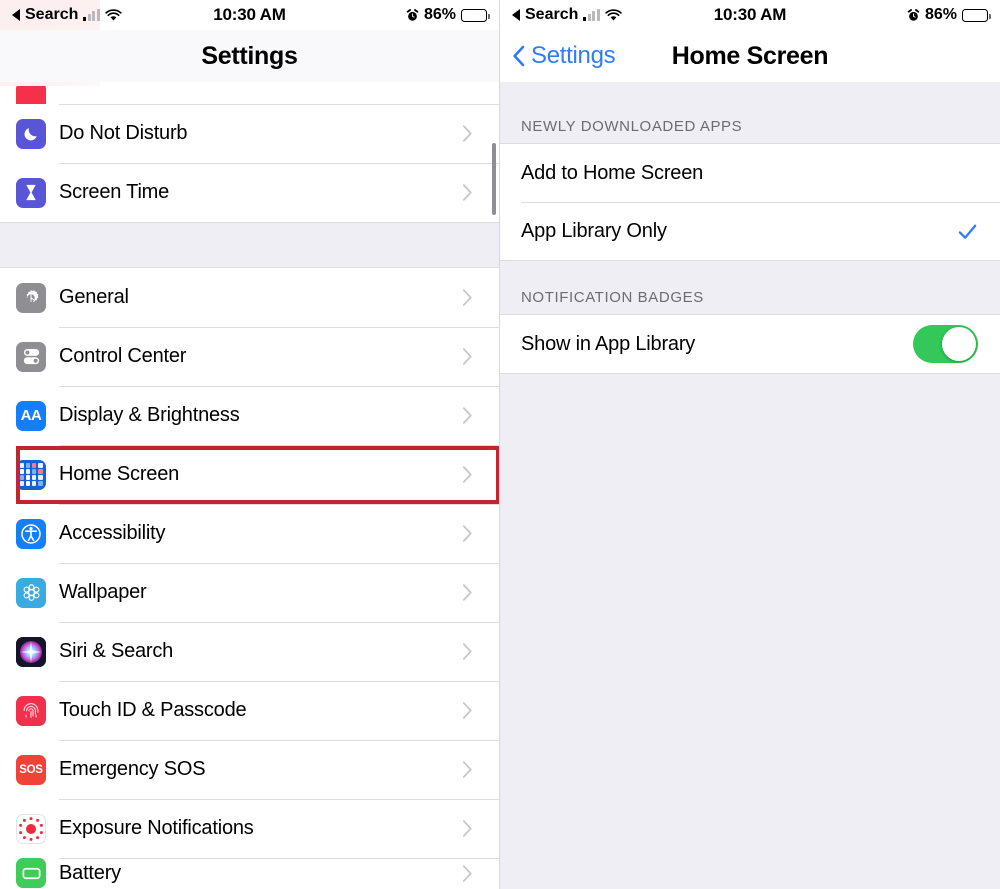 Image resolution: width=1000 pixels, height=889 pixels. Describe the element at coordinates (249, 192) in the screenshot. I see `sidebar-item-screen-time: Screen Time` at that location.